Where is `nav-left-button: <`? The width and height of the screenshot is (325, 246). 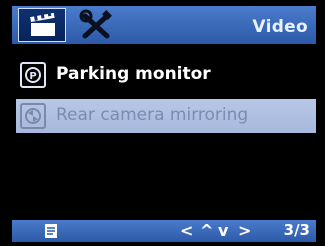 nav-left-button: < is located at coordinates (186, 230).